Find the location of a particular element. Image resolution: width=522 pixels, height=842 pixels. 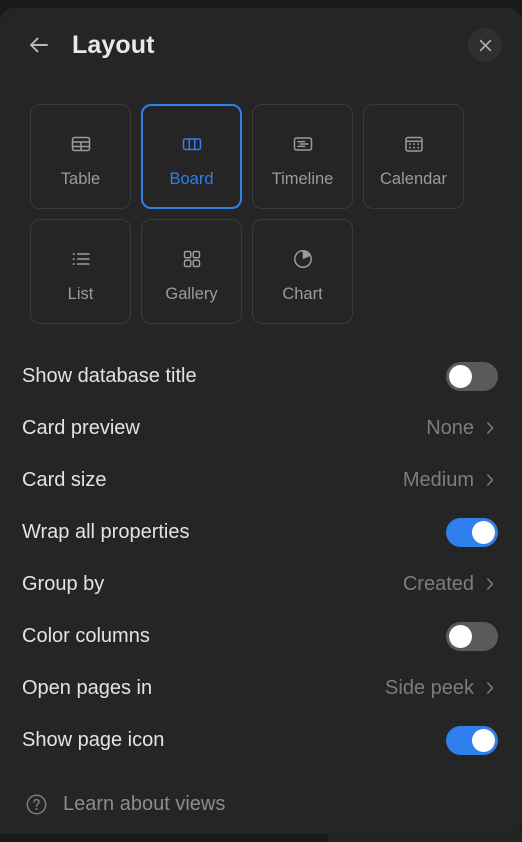

setting-control: Side peek is located at coordinates (442, 688).